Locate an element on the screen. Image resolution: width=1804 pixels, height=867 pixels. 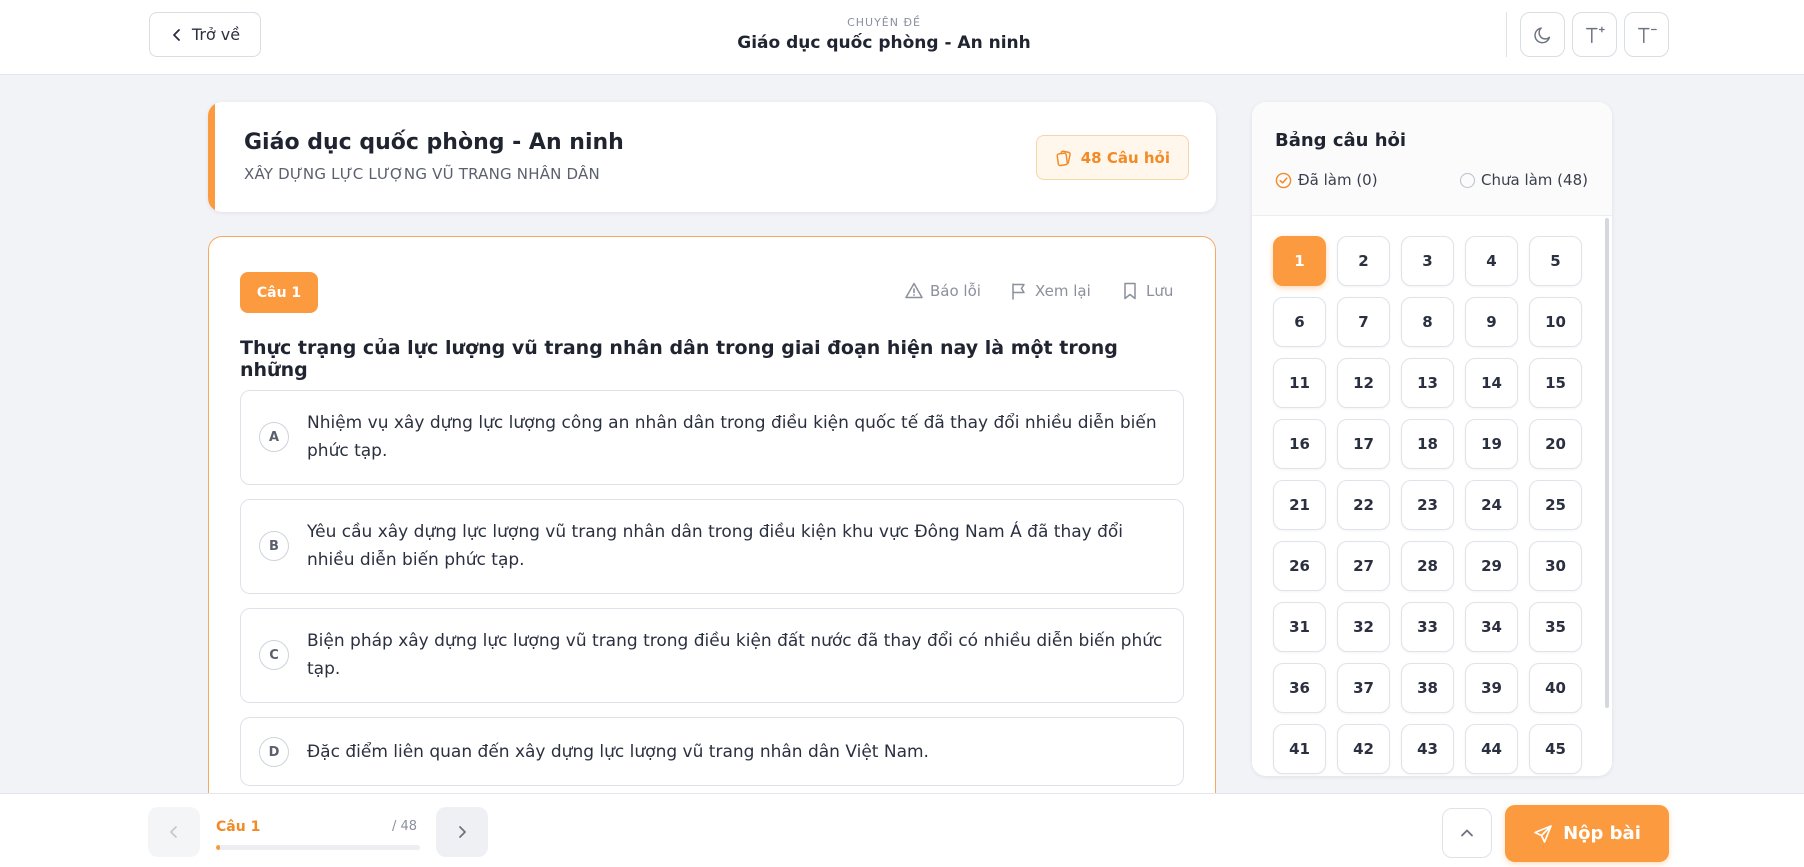
question-number-6: 6 is located at coordinates (1299, 322).